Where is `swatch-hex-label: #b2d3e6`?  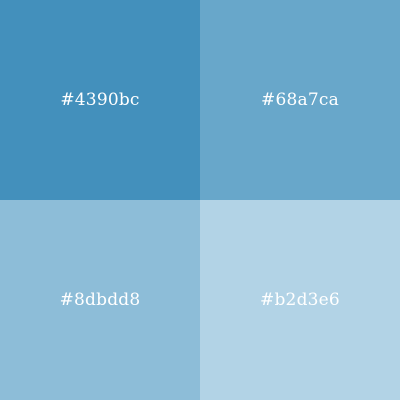
swatch-hex-label: #b2d3e6 is located at coordinates (300, 300).